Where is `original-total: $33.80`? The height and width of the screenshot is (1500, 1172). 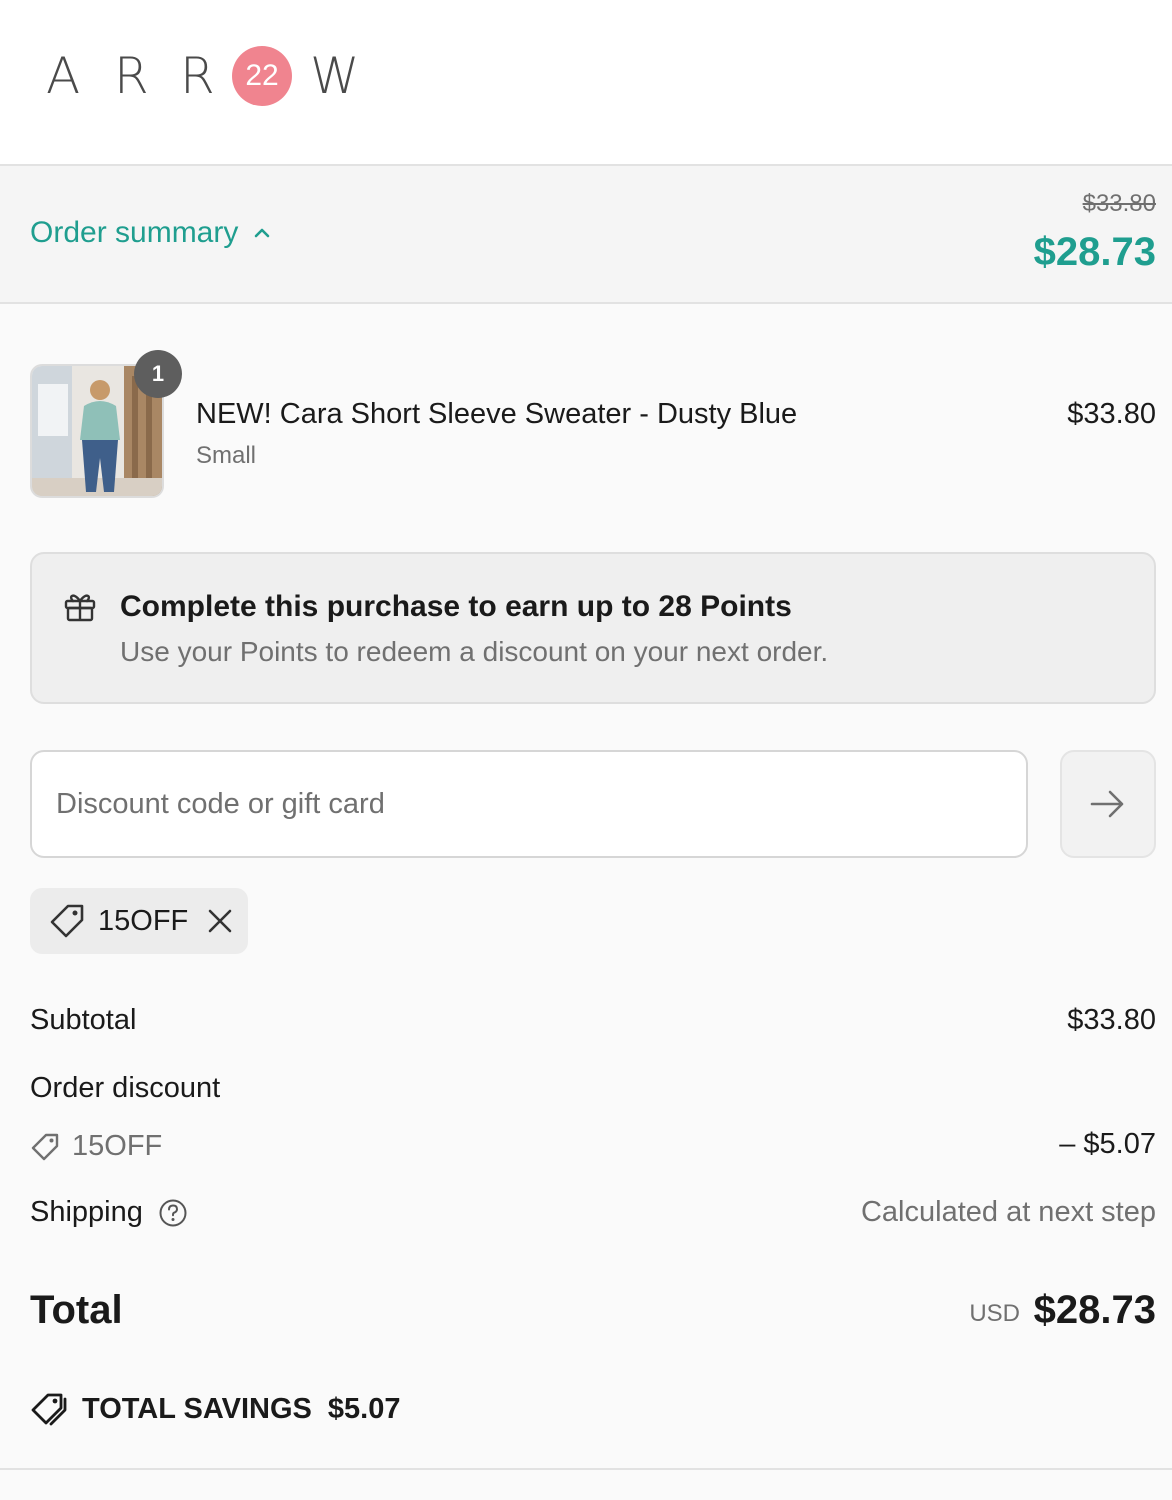
original-total: $33.80 is located at coordinates (1119, 203).